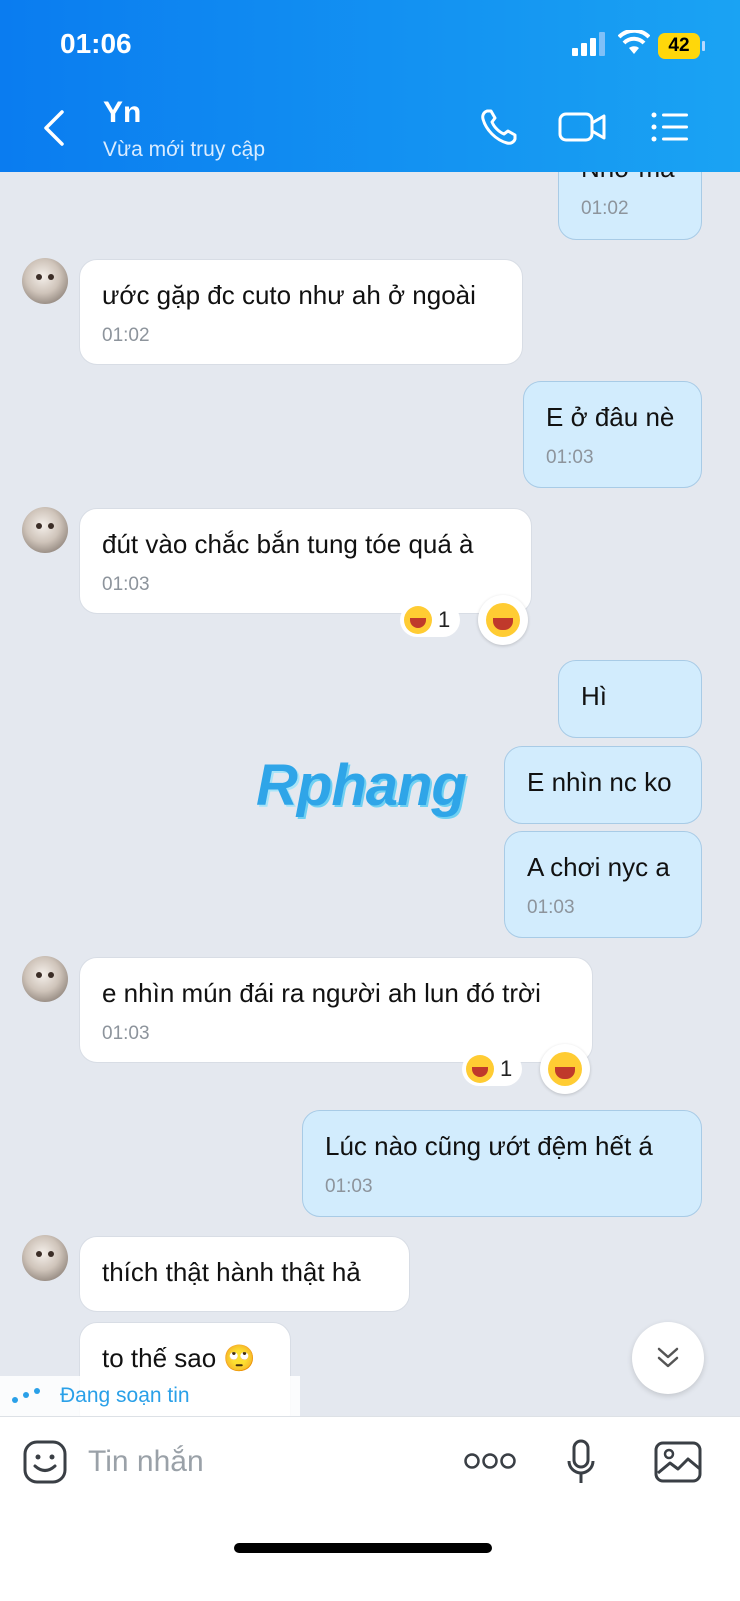  Describe the element at coordinates (321, 993) in the screenshot. I see `message-text: e nhìn mún đái ra người ah lun đó trời` at that location.